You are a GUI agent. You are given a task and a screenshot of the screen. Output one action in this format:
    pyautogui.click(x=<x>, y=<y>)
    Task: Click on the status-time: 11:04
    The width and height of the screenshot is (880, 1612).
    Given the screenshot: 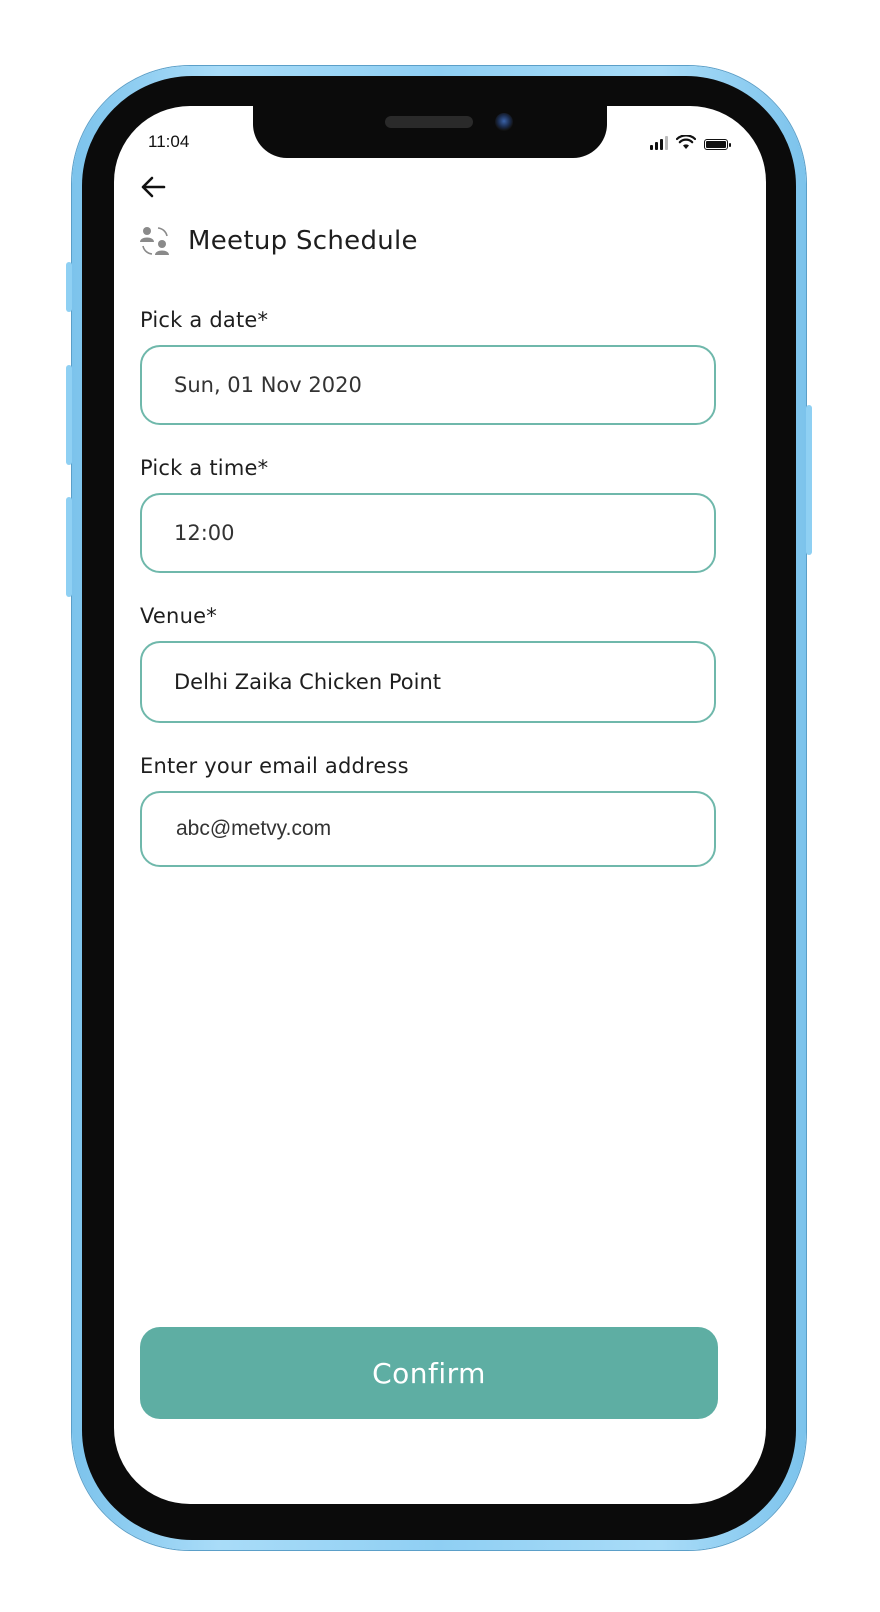 What is the action you would take?
    pyautogui.click(x=169, y=141)
    